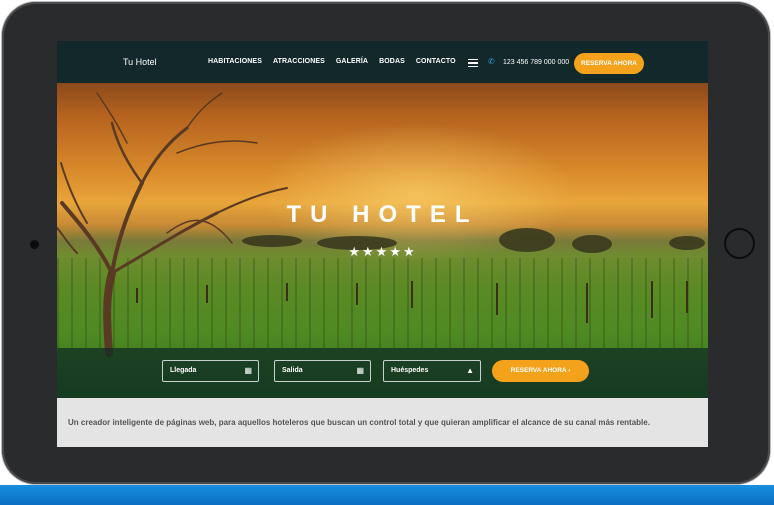 This screenshot has height=505, width=774. Describe the element at coordinates (299, 61) in the screenshot. I see `menu-item-atracciones: ATRACCIONES` at that location.